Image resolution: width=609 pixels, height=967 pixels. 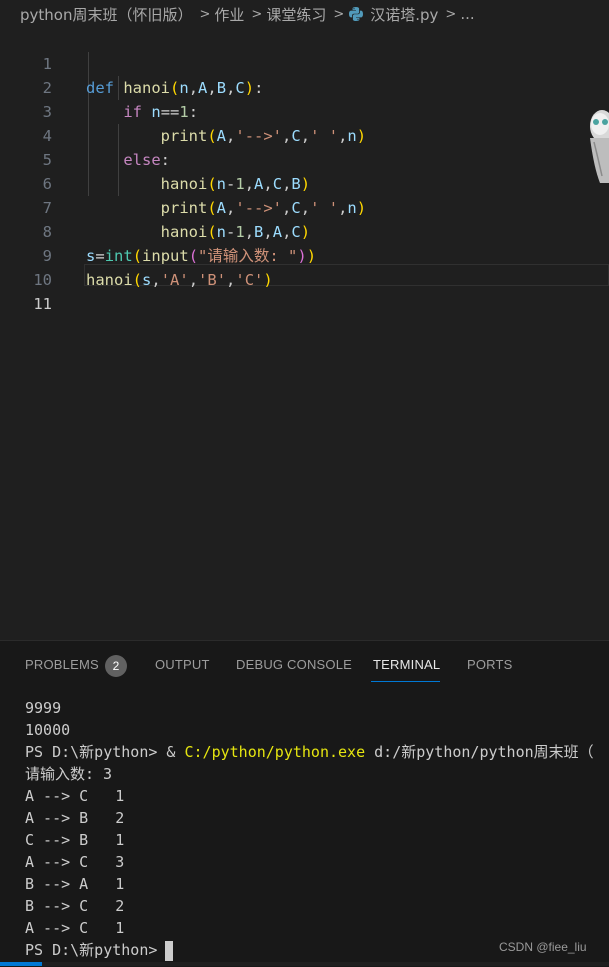 I want to click on code-line: 8 s=int(input("请输入数: ")), so click(x=304, y=230).